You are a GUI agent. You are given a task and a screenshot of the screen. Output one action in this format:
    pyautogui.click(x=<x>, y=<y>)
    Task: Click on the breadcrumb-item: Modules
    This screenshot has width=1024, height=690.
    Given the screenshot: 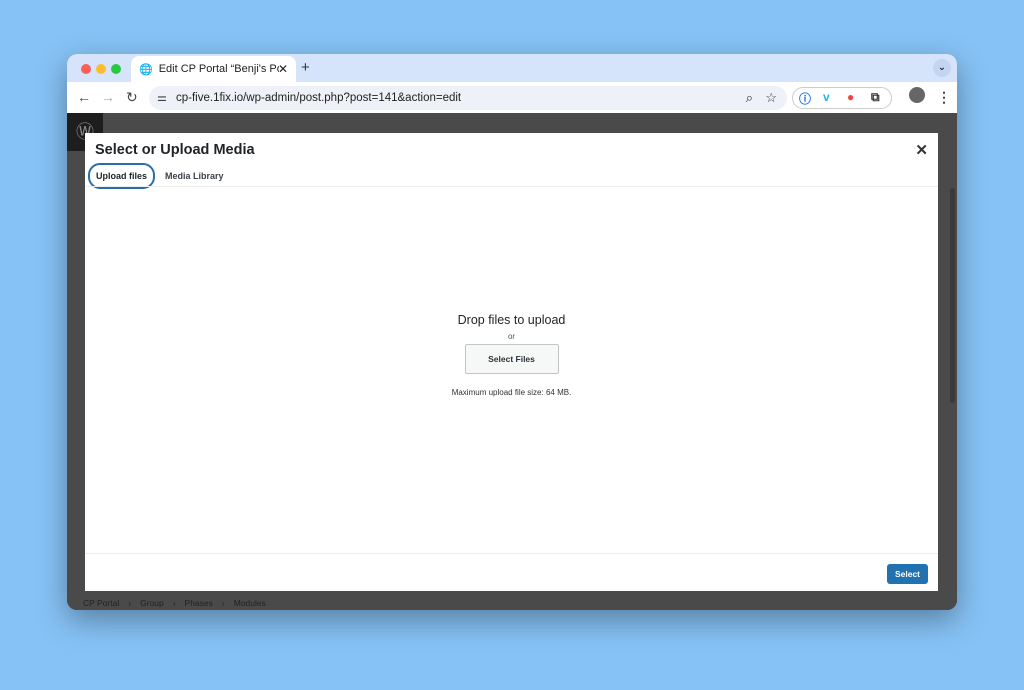 What is the action you would take?
    pyautogui.click(x=250, y=603)
    